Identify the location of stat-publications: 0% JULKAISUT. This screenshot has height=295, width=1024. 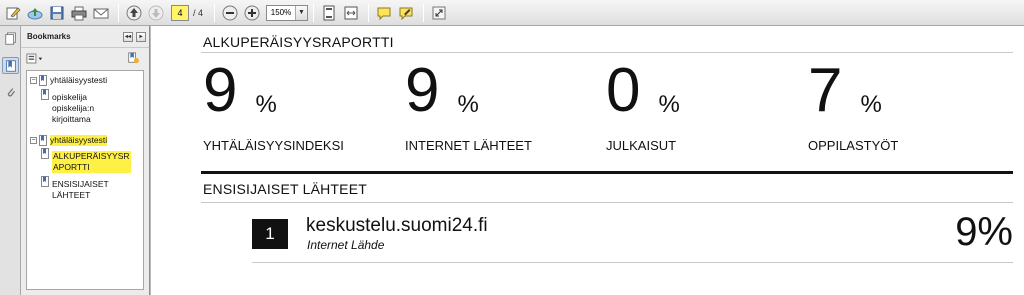
(643, 105).